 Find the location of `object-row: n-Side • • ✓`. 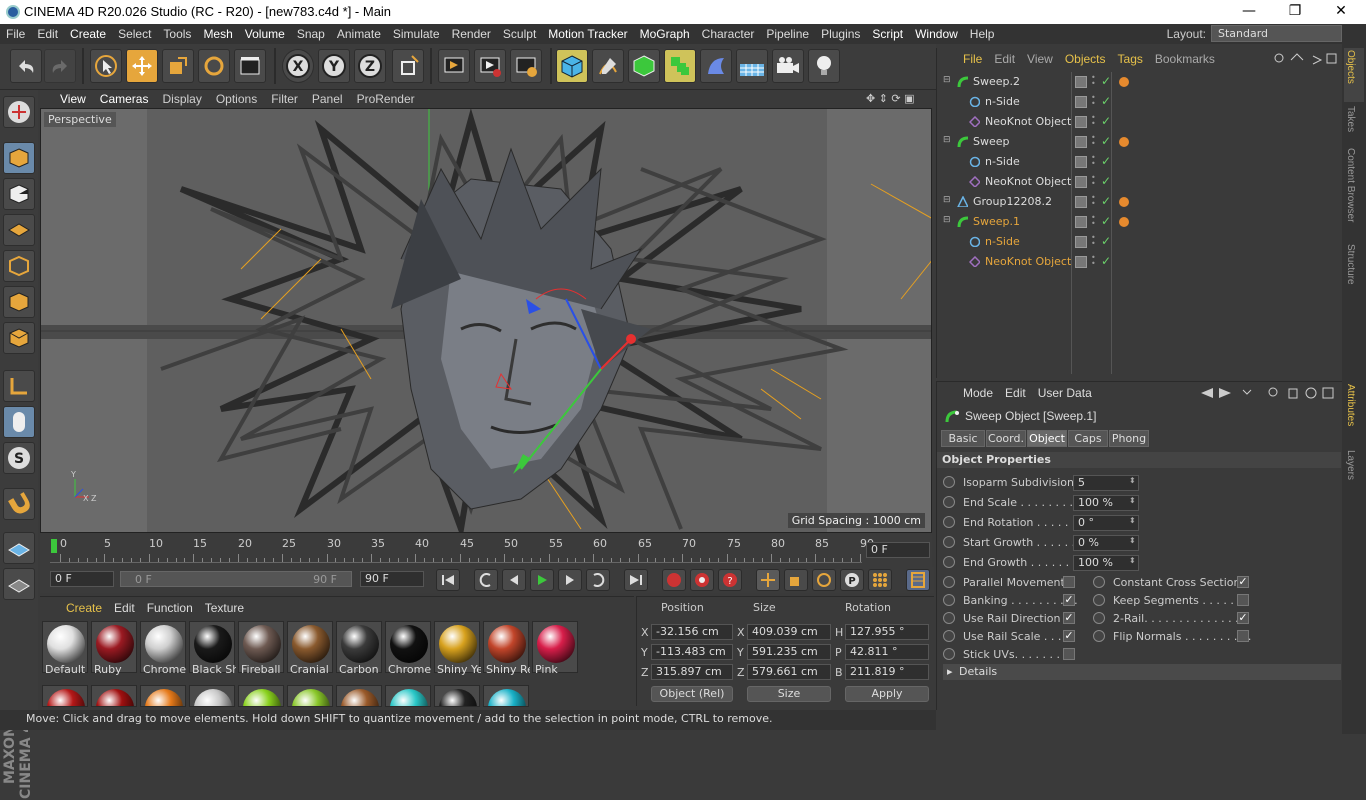

object-row: n-Side • • ✓ is located at coordinates (1142, 162).